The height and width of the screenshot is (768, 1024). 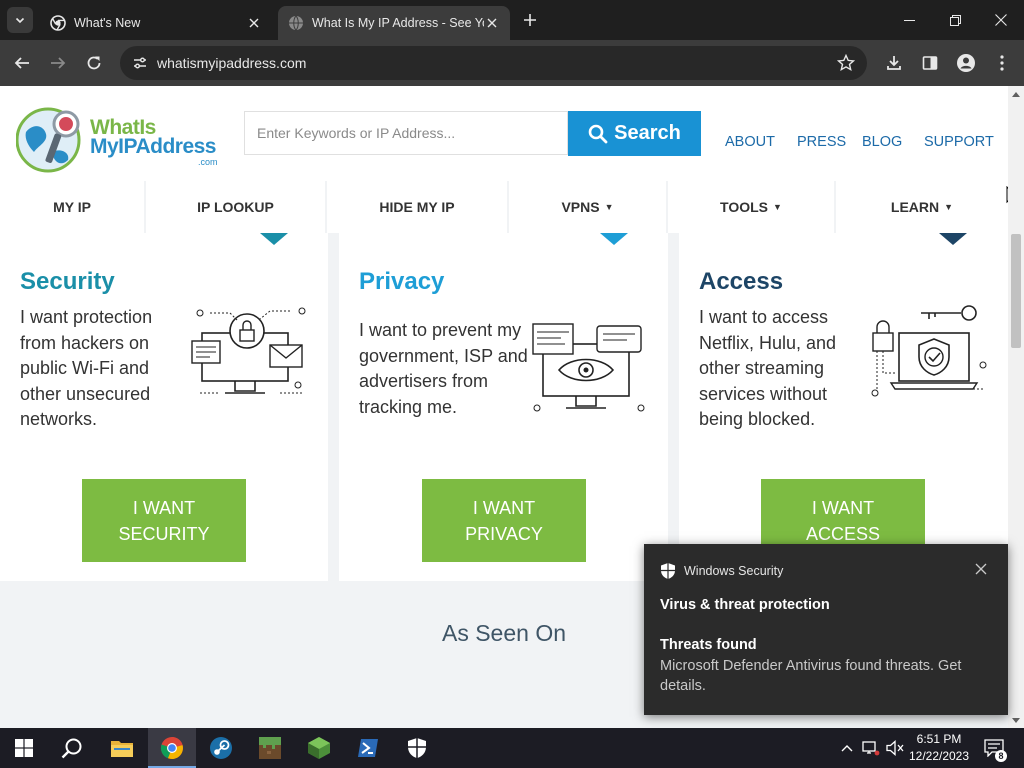 What do you see at coordinates (882, 142) in the screenshot?
I see `link-blog: BLOG` at bounding box center [882, 142].